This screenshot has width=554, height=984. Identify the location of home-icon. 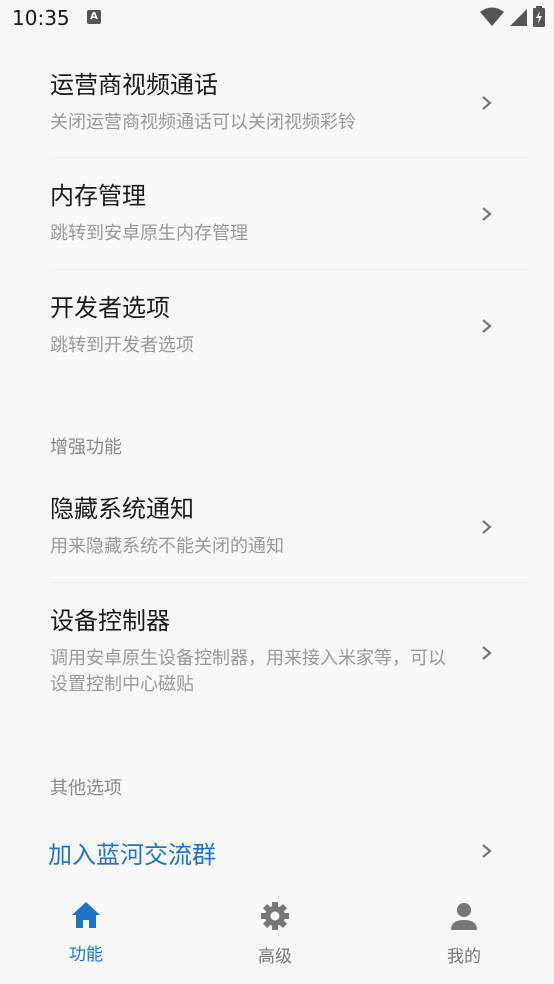
(86, 915).